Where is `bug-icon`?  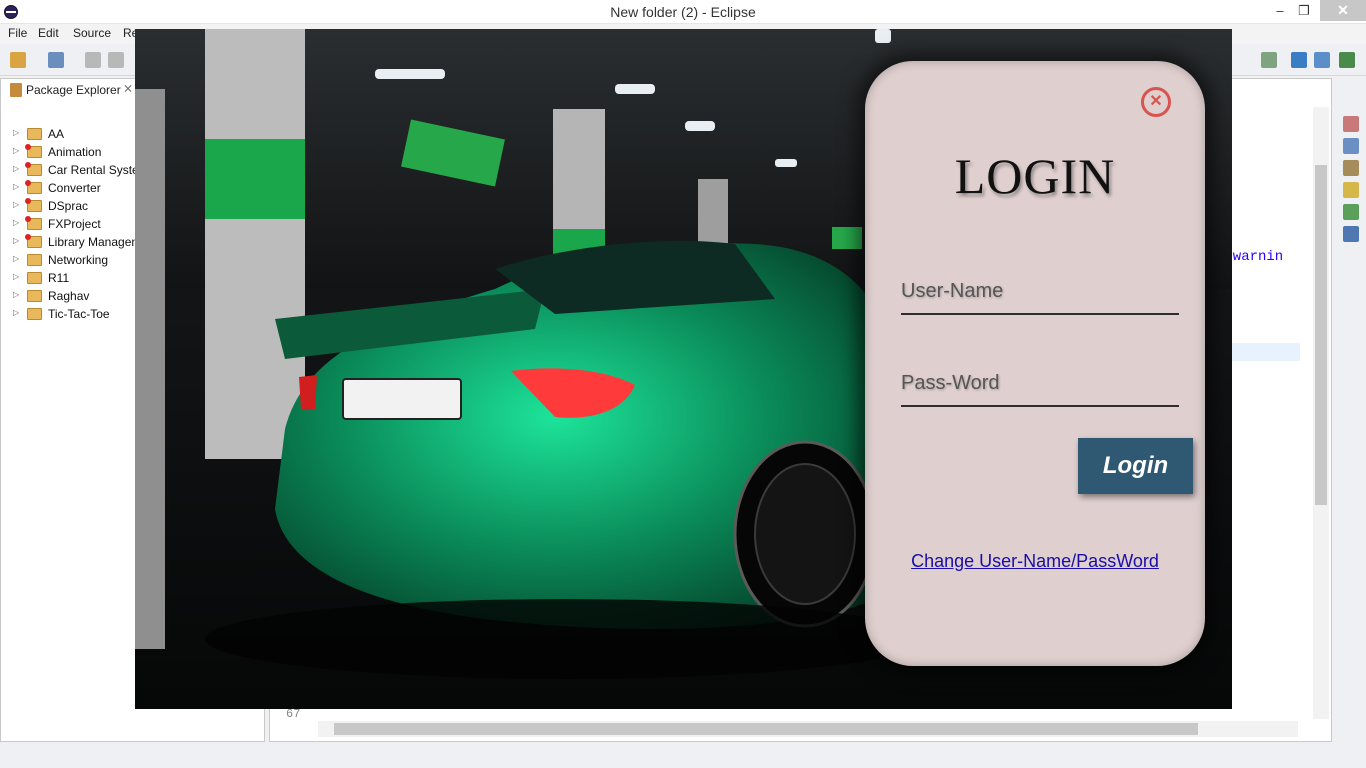
bug-icon is located at coordinates (1347, 60).